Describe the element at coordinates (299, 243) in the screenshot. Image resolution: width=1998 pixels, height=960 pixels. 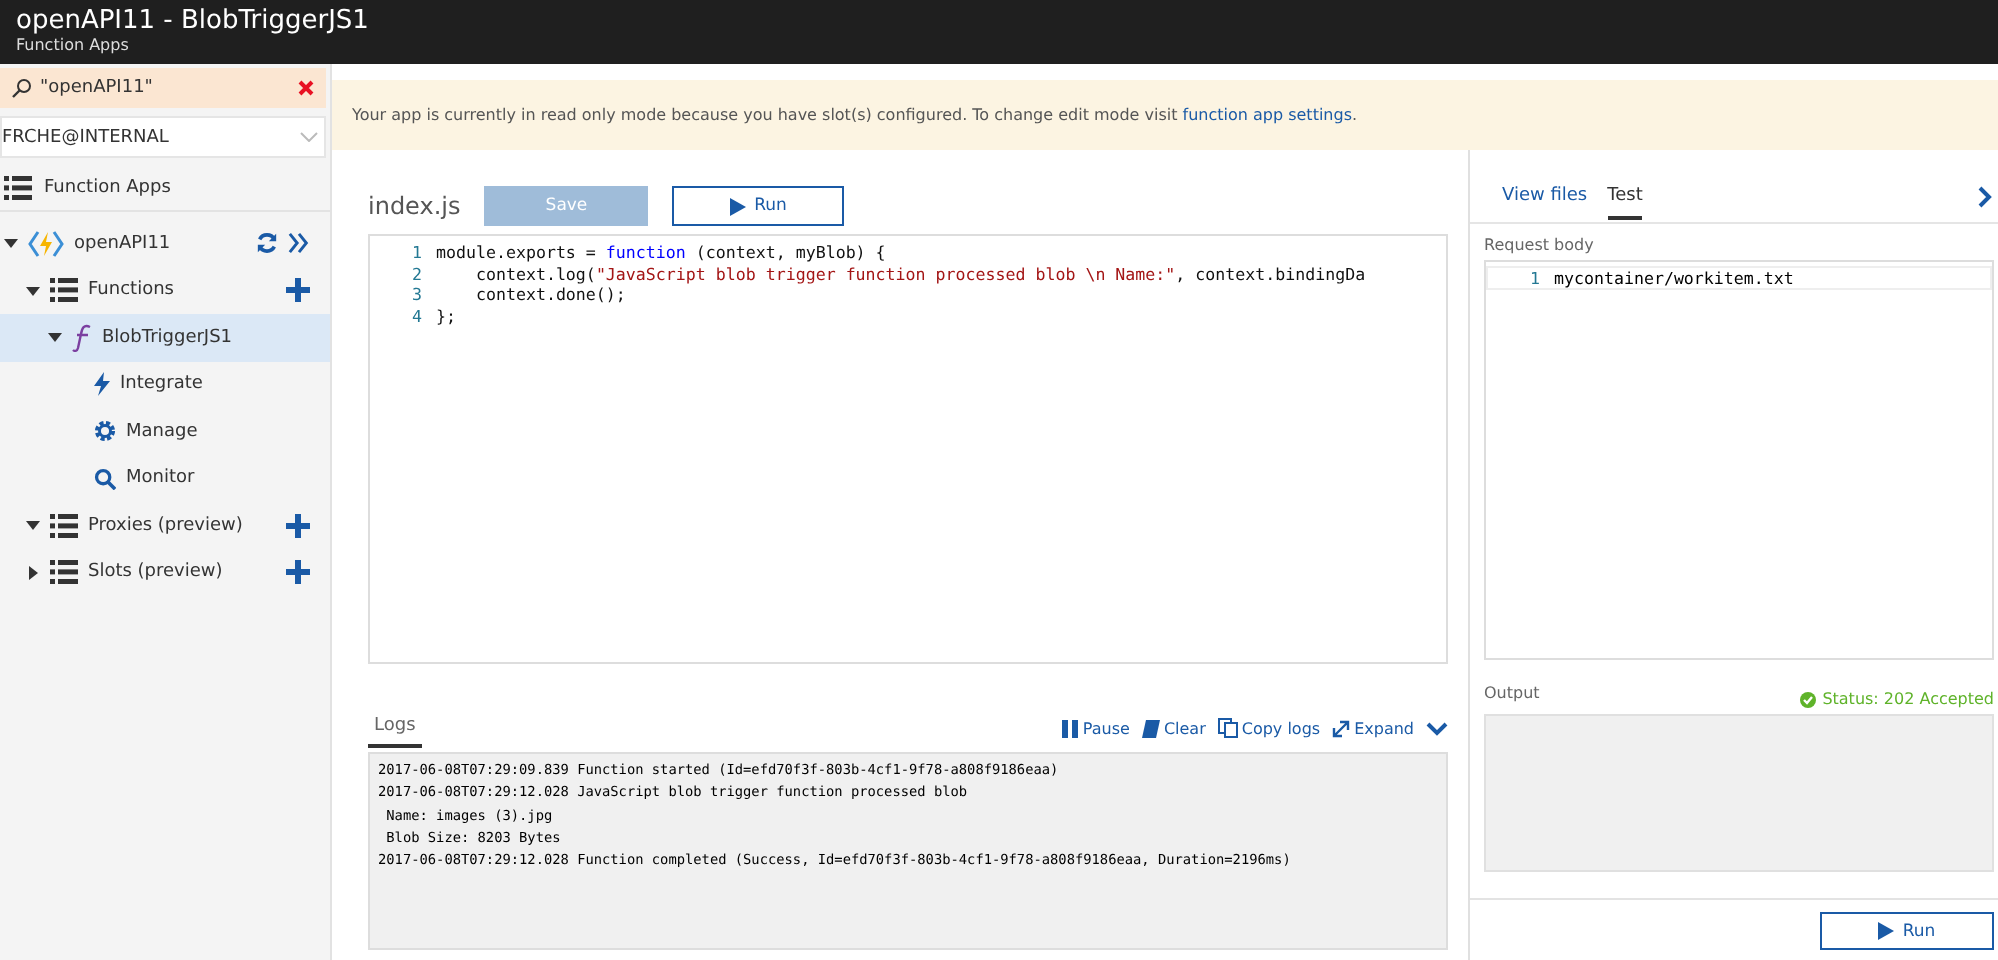
I see `double-chevron-icon` at that location.